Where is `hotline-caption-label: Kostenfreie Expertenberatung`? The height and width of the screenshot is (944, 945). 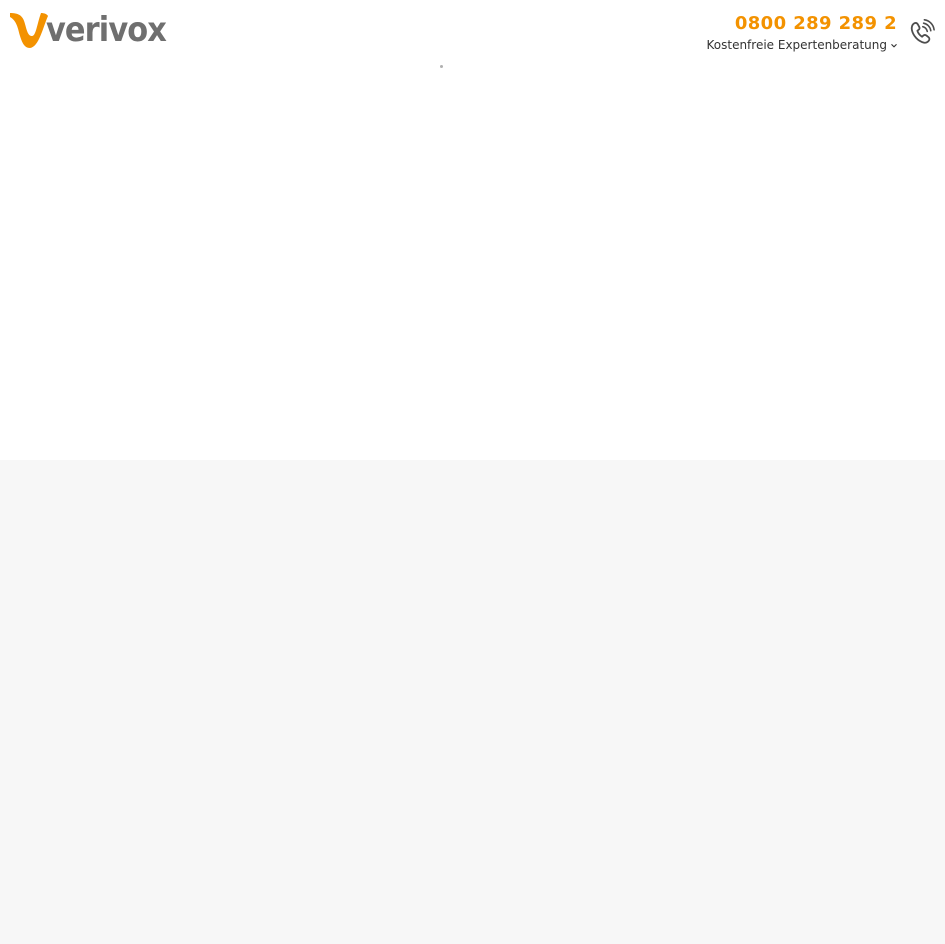 hotline-caption-label: Kostenfreie Expertenberatung is located at coordinates (797, 45).